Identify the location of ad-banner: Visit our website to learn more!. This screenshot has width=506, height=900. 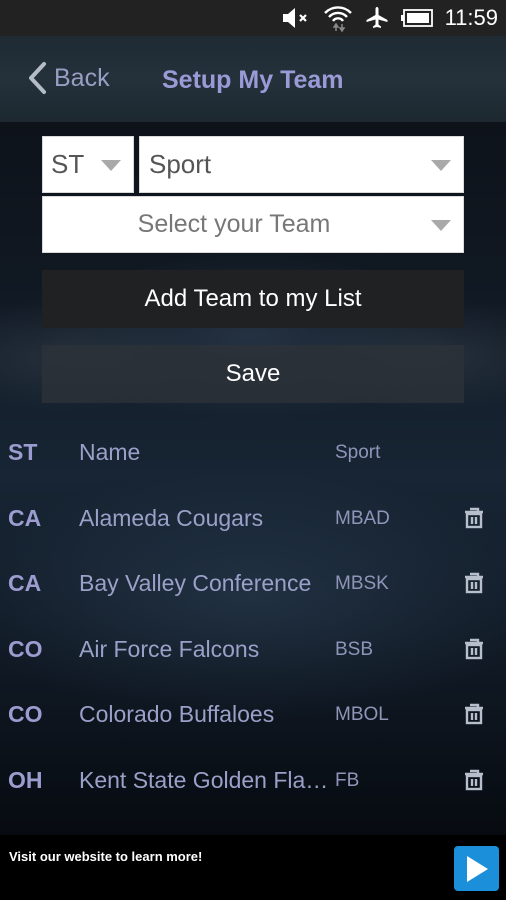
(253, 868).